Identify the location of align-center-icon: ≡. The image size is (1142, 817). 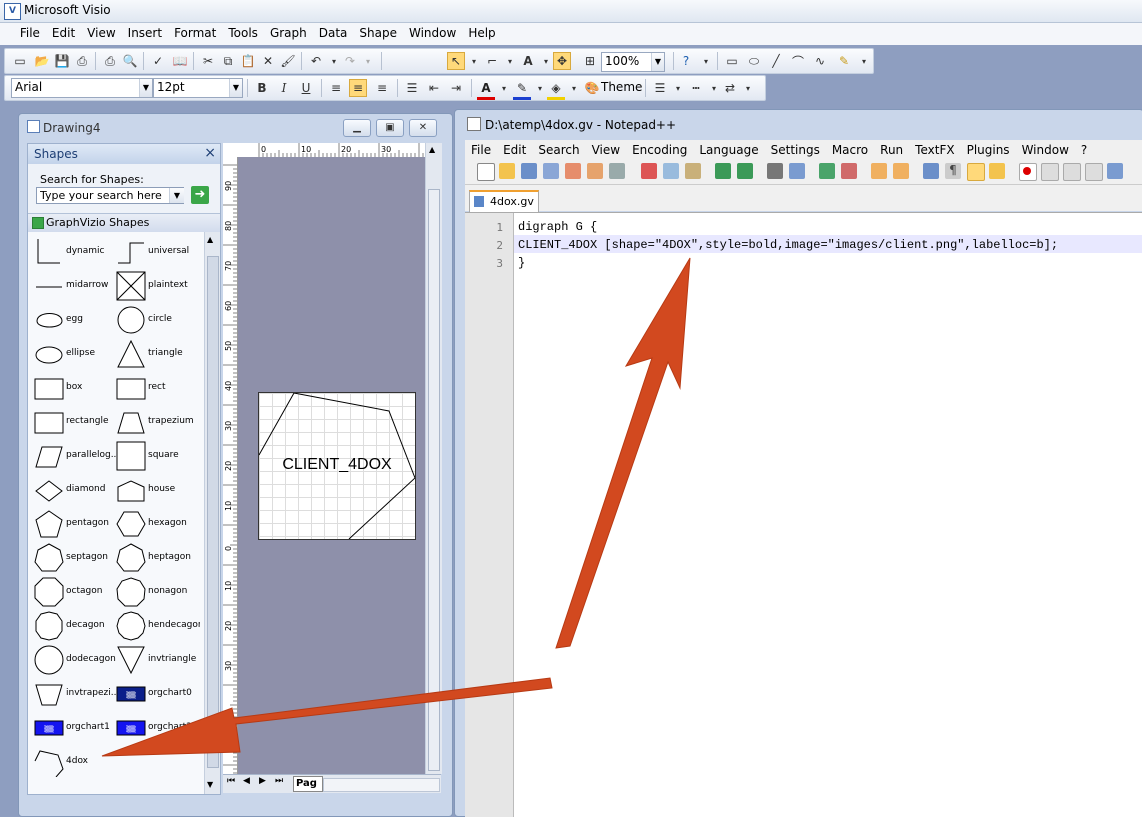
(358, 88).